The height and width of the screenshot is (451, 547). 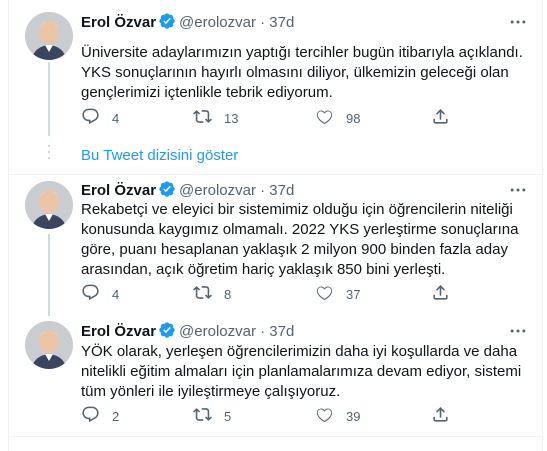 What do you see at coordinates (228, 416) in the screenshot?
I see `retweet-count: 5` at bounding box center [228, 416].